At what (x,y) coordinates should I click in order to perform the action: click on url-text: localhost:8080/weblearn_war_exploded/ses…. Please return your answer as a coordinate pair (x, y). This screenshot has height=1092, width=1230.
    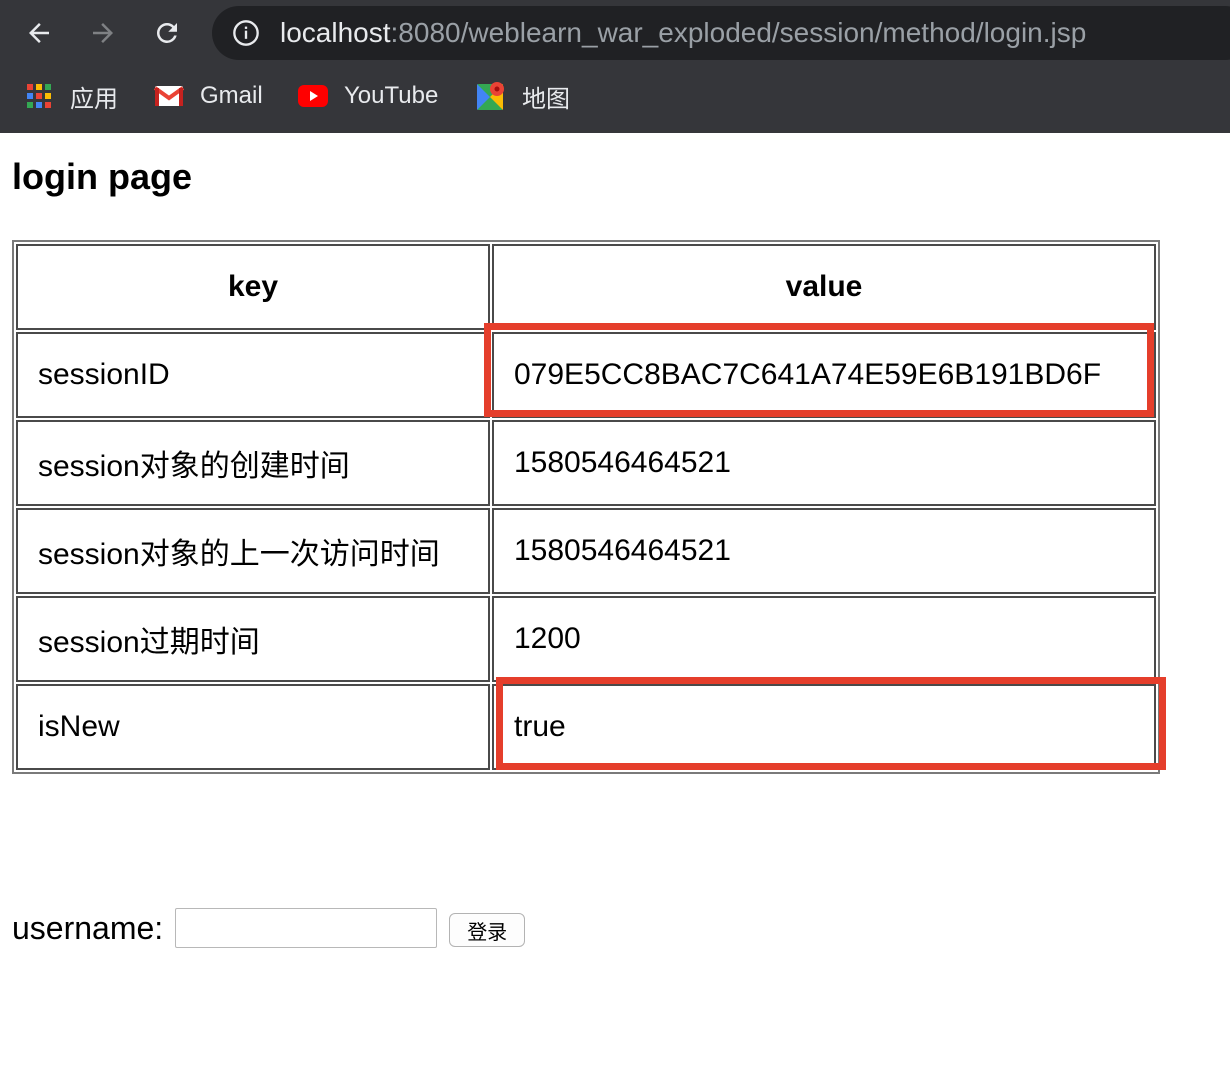
    Looking at the image, I should click on (683, 33).